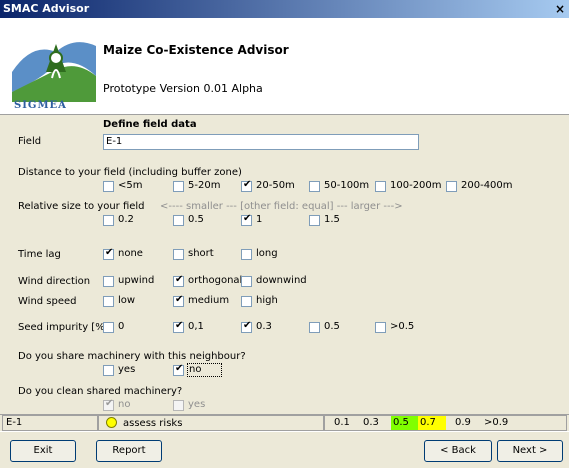 This screenshot has height=468, width=569. I want to click on report-button: Report, so click(129, 451).